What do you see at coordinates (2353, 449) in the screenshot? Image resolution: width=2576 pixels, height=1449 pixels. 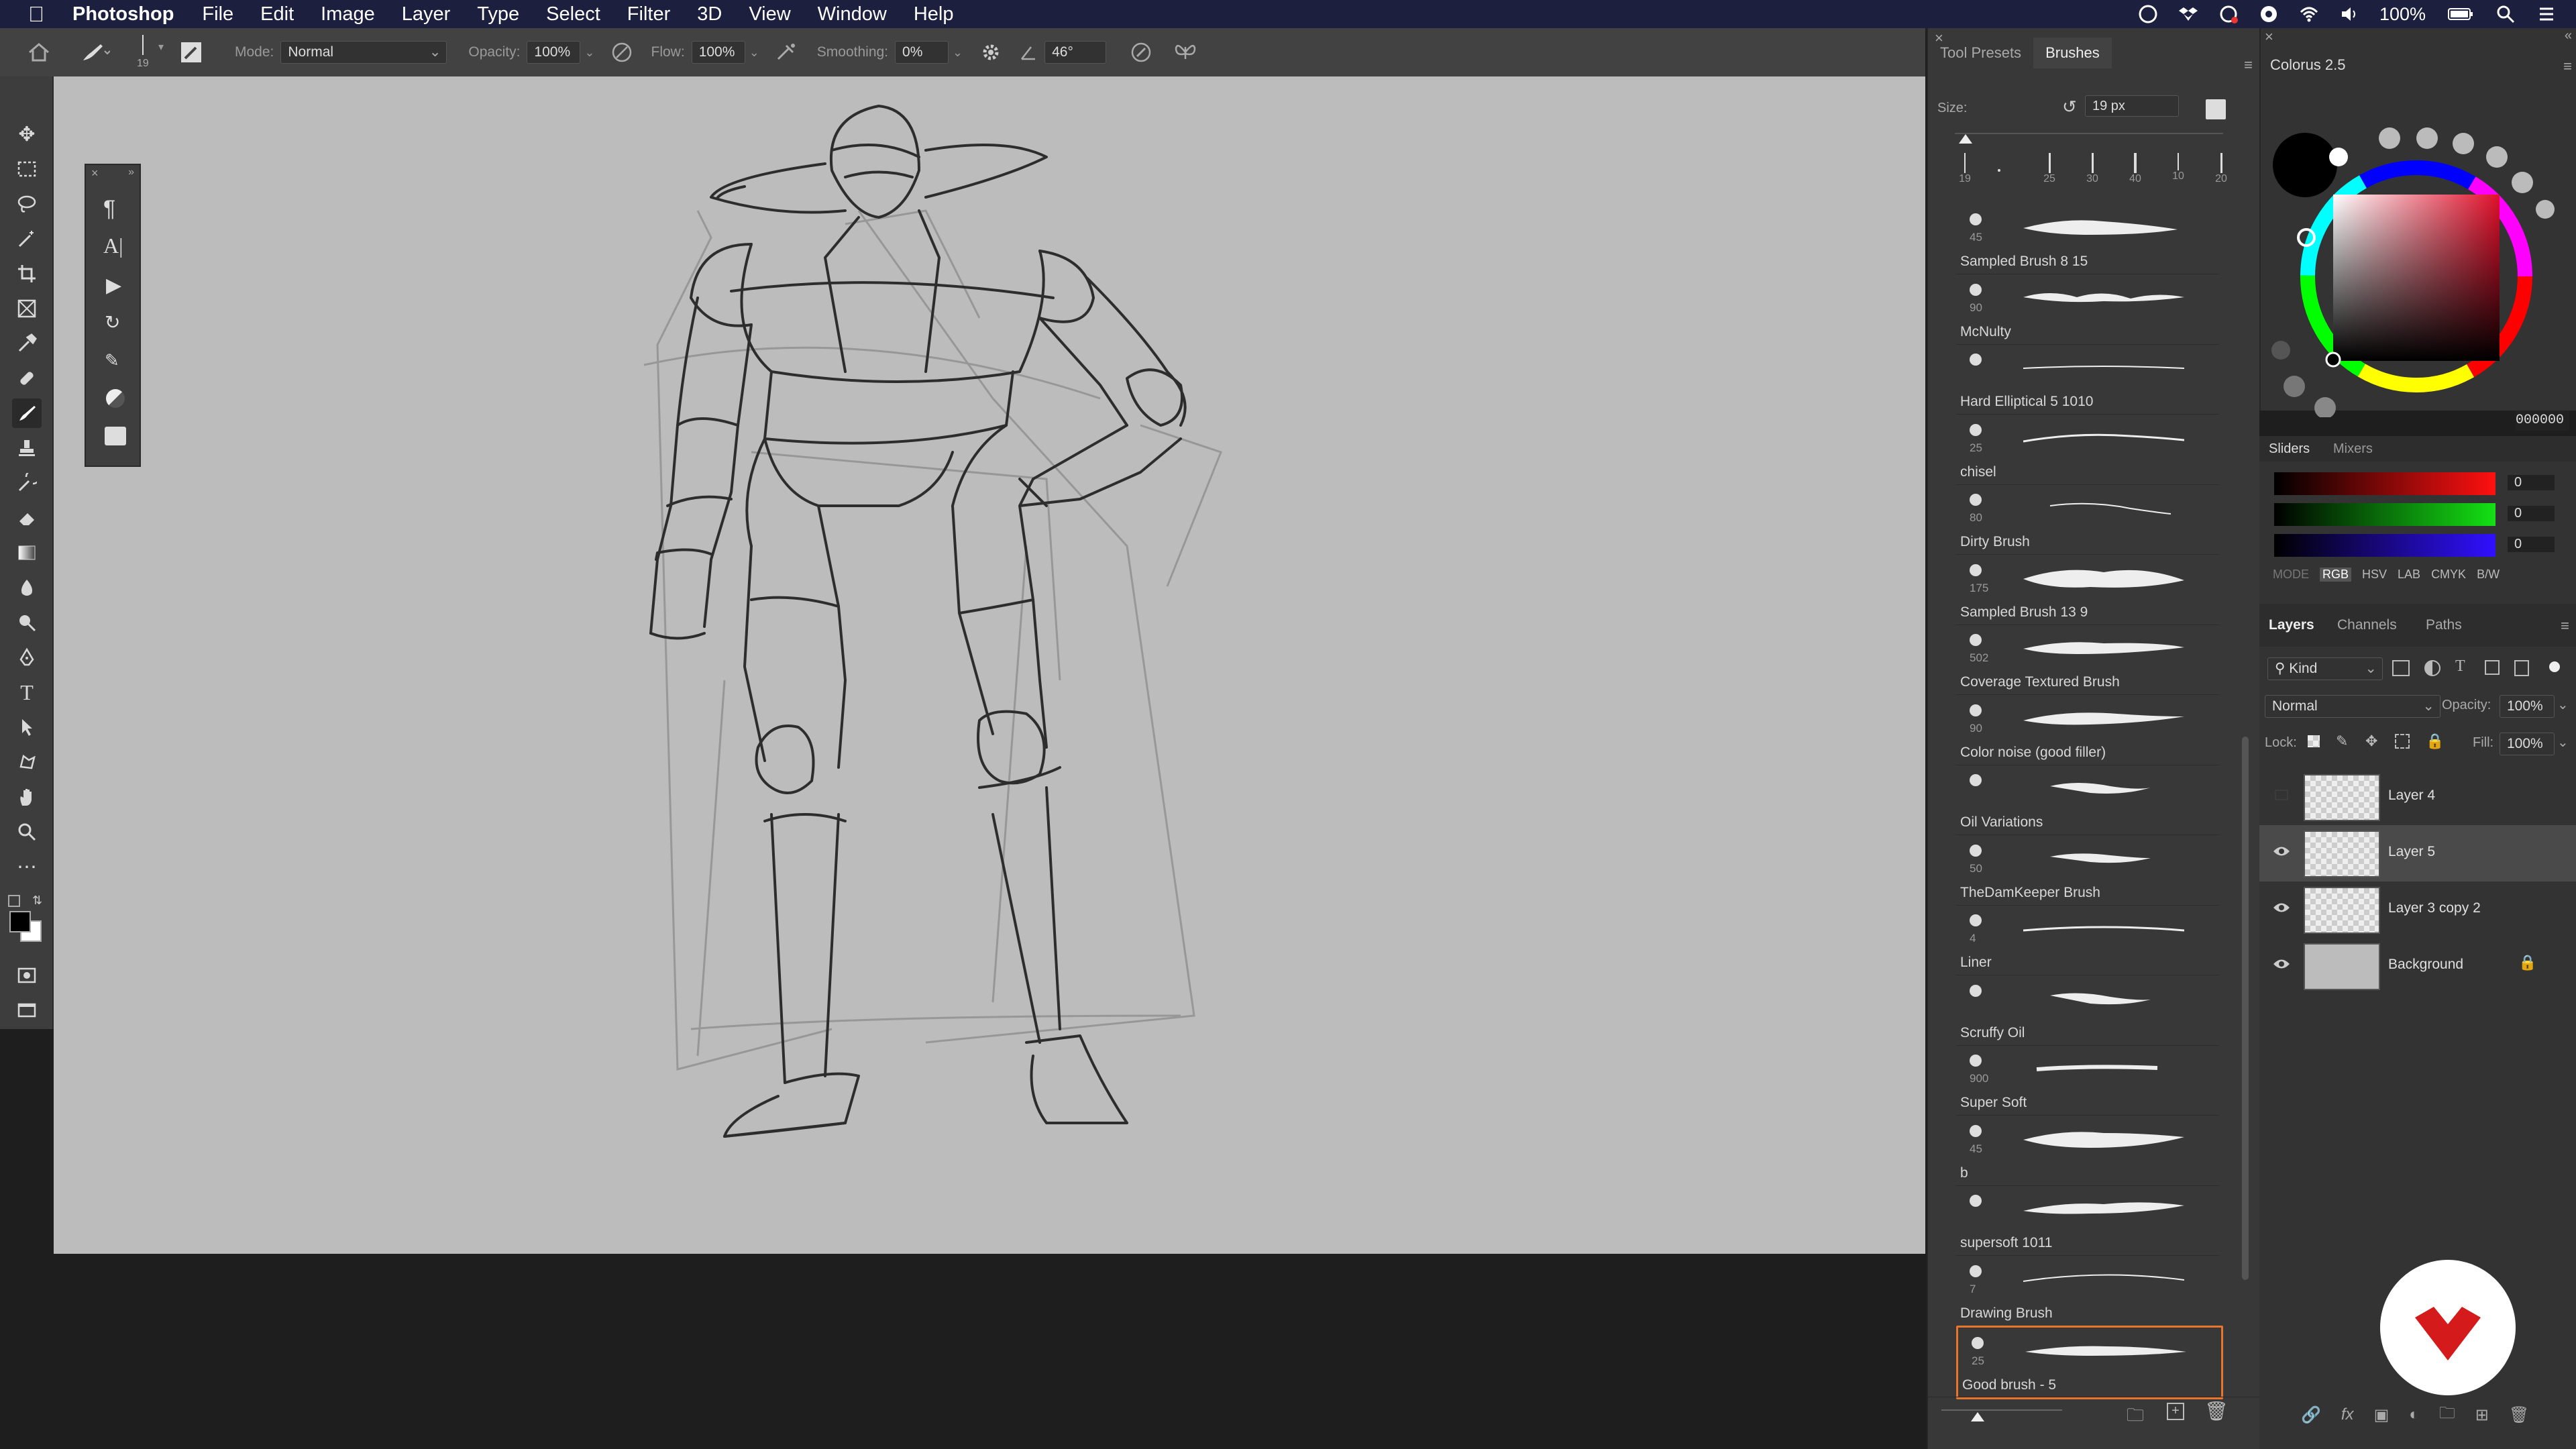 I see `tab-mixers: Mixers` at bounding box center [2353, 449].